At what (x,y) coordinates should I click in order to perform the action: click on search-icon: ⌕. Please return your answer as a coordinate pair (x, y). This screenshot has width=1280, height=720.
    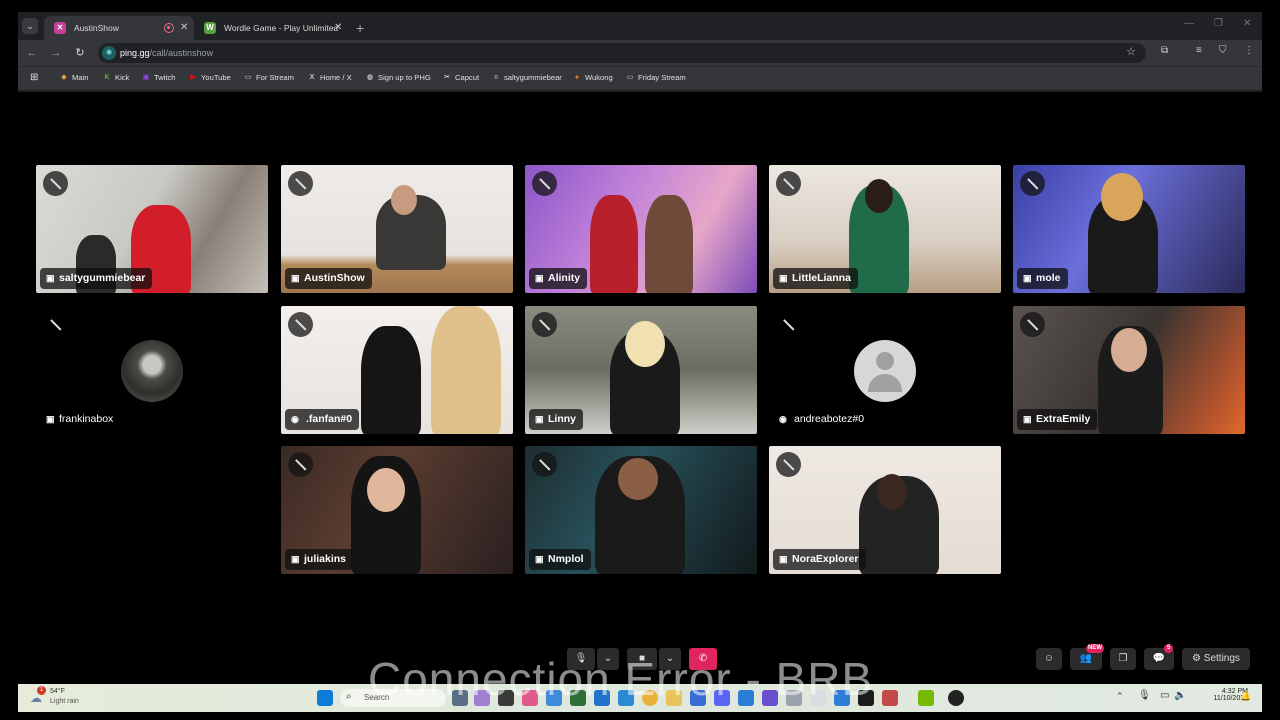
    Looking at the image, I should click on (349, 696).